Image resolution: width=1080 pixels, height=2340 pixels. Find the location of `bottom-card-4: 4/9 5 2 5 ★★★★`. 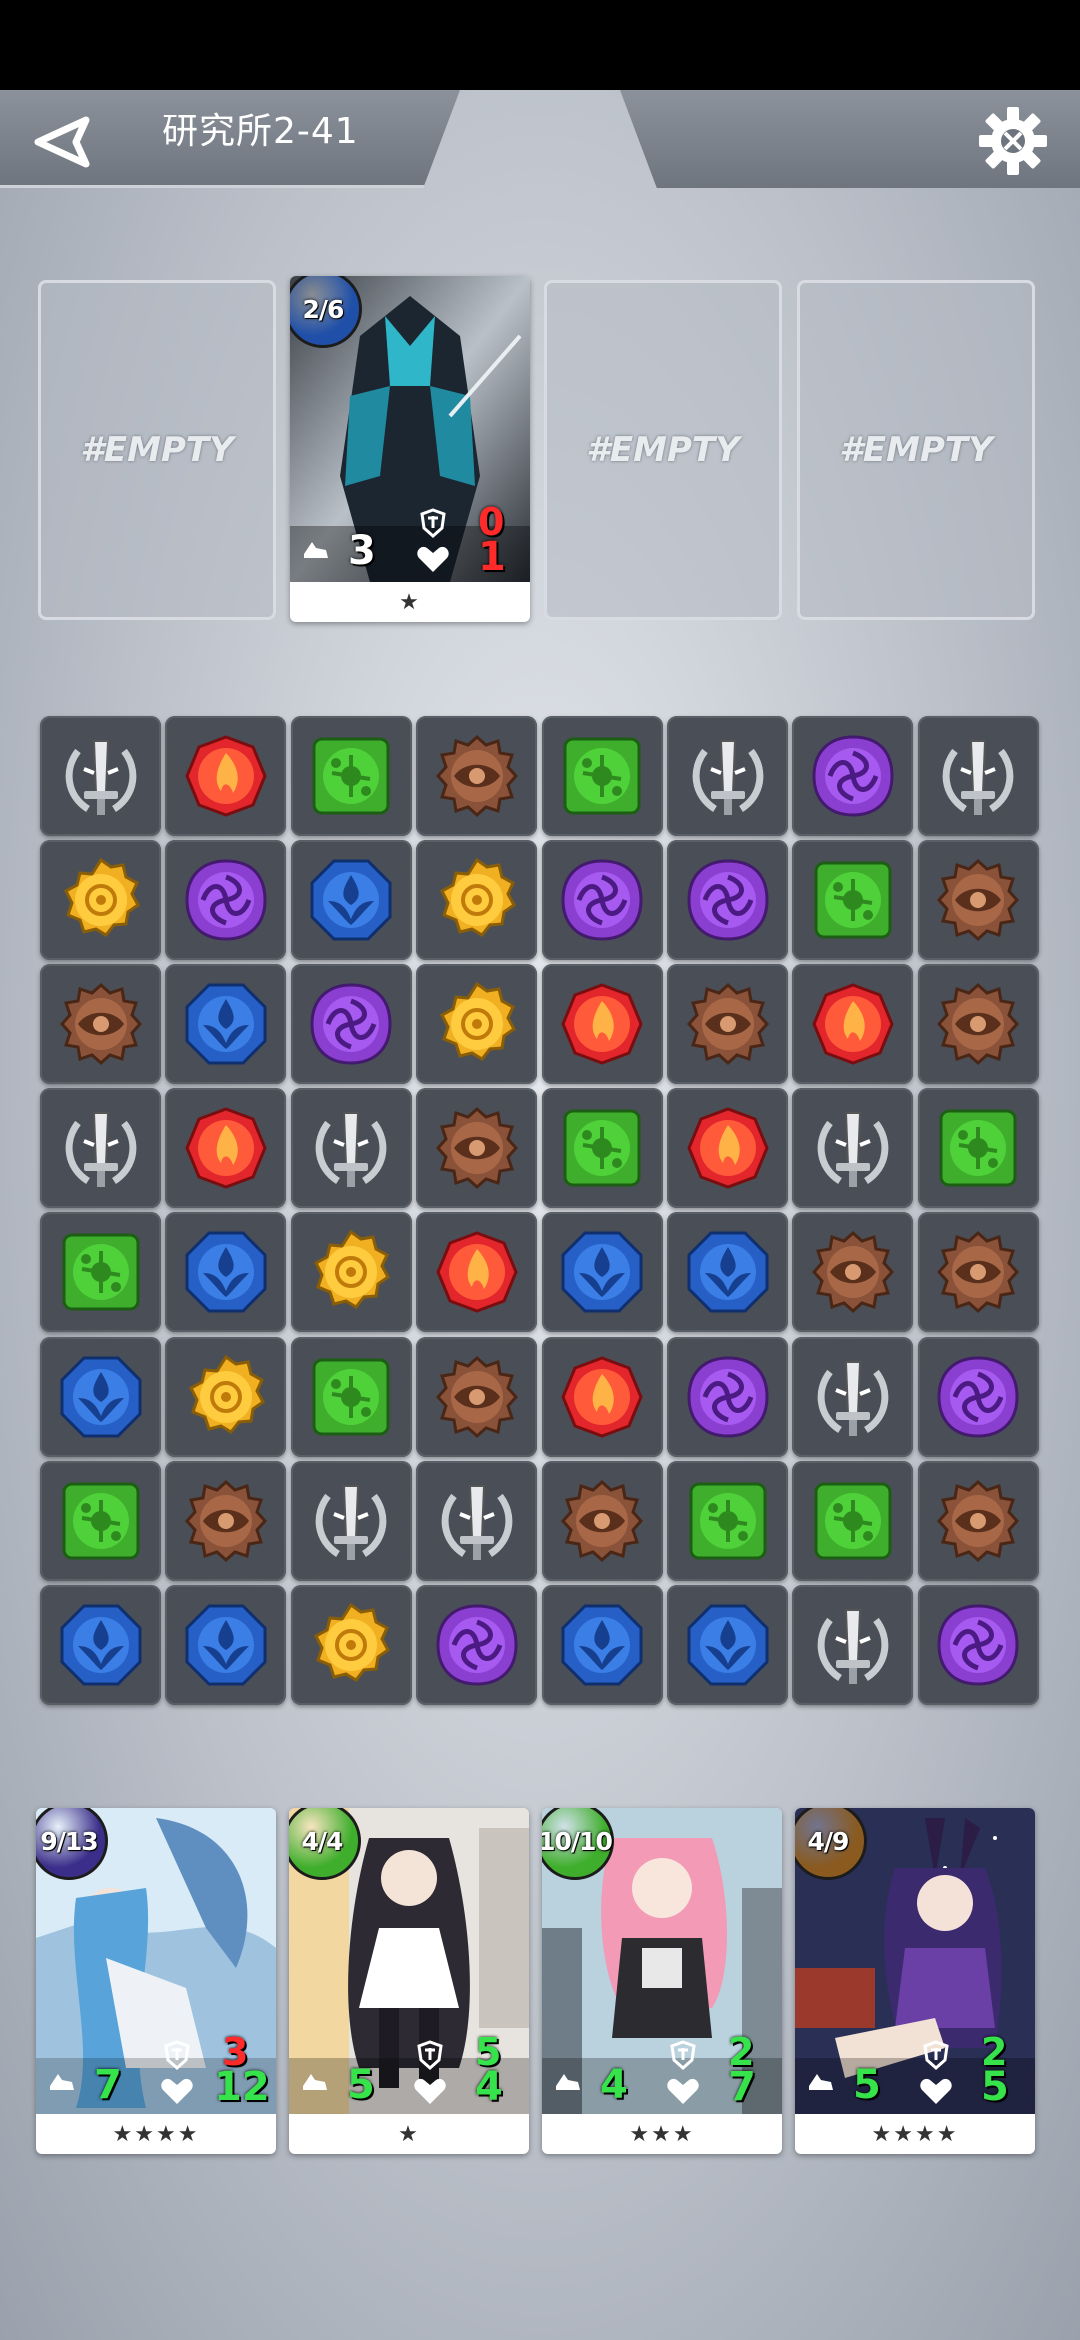

bottom-card-4: 4/9 5 2 5 ★★★★ is located at coordinates (915, 1981).